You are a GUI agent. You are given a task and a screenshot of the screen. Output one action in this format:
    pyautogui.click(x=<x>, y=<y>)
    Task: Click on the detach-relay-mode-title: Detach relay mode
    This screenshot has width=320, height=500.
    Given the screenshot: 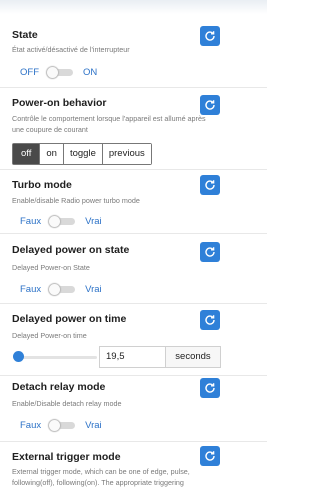 What is the action you would take?
    pyautogui.click(x=59, y=387)
    